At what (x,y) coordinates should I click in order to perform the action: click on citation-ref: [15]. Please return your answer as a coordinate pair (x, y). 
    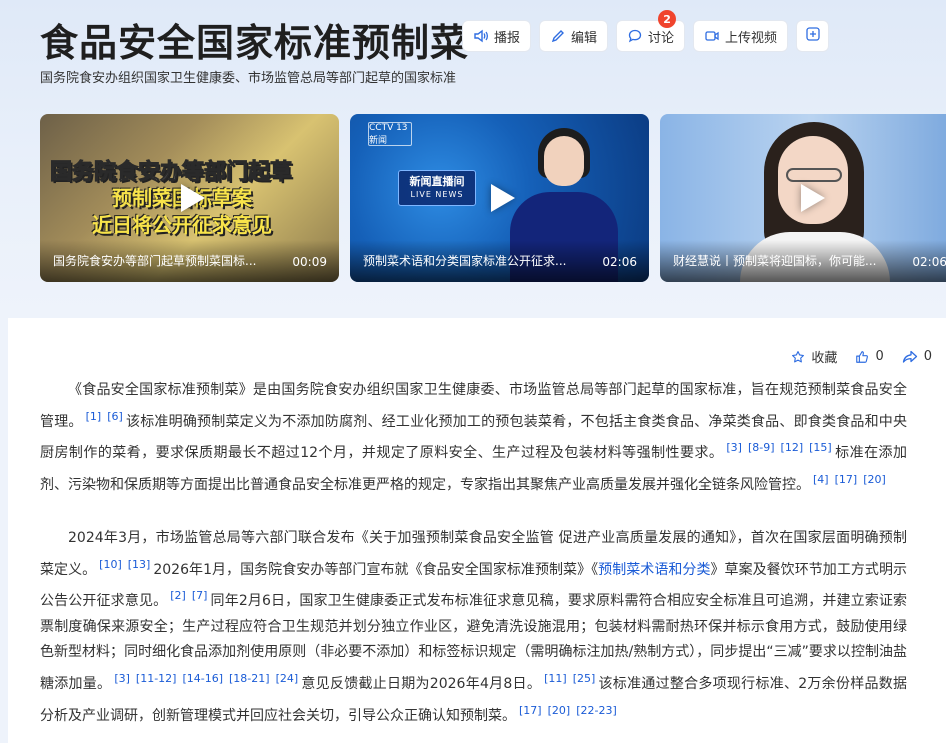
    Looking at the image, I should click on (820, 447).